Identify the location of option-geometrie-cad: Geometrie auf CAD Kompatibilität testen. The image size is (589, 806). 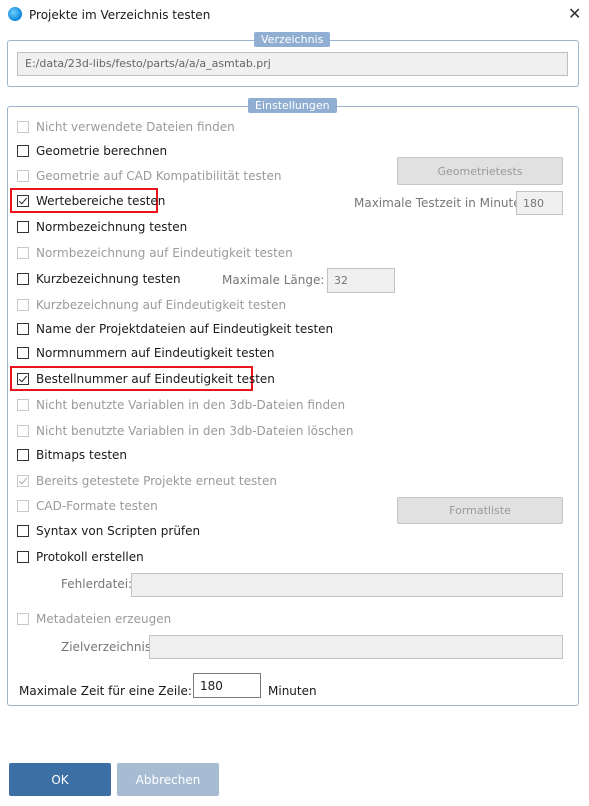
(149, 176).